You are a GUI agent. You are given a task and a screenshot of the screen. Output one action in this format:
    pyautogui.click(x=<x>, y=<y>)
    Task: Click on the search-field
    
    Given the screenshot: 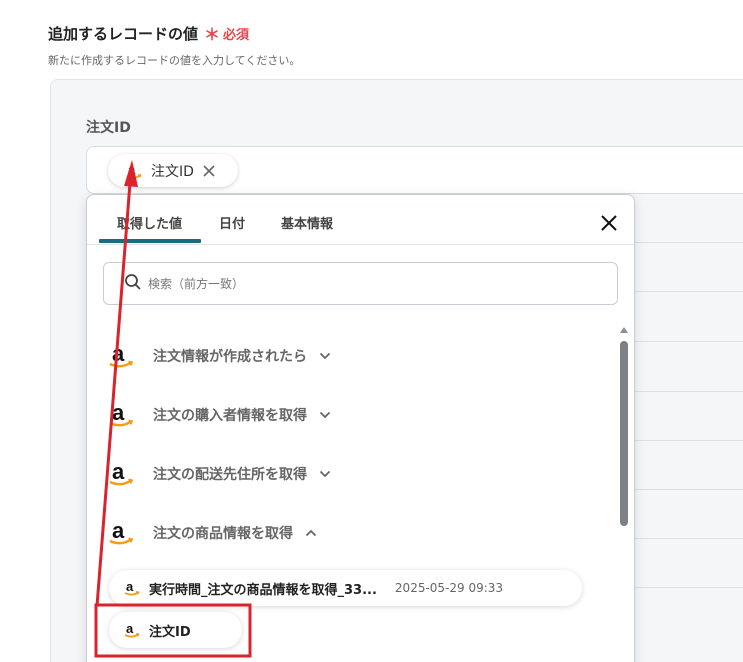 What is the action you would take?
    pyautogui.click(x=360, y=283)
    